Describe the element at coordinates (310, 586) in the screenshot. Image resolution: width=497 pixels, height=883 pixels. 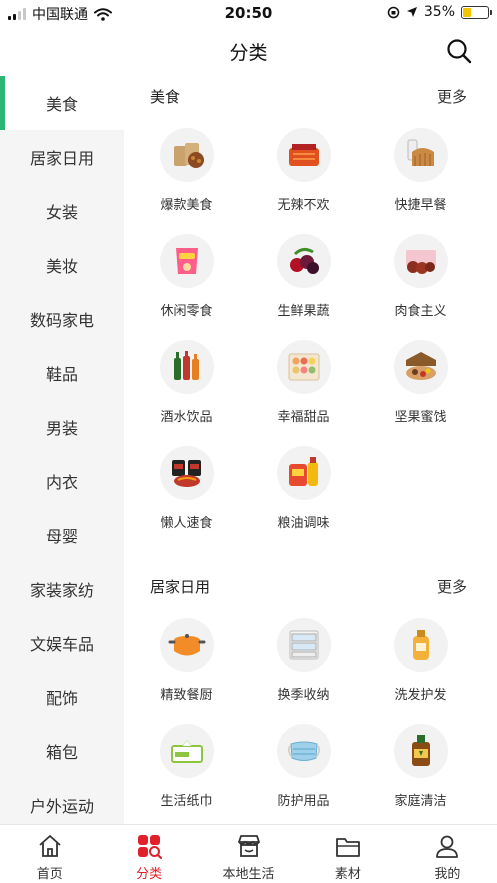
I see `section-header: 居家日用 更多` at that location.